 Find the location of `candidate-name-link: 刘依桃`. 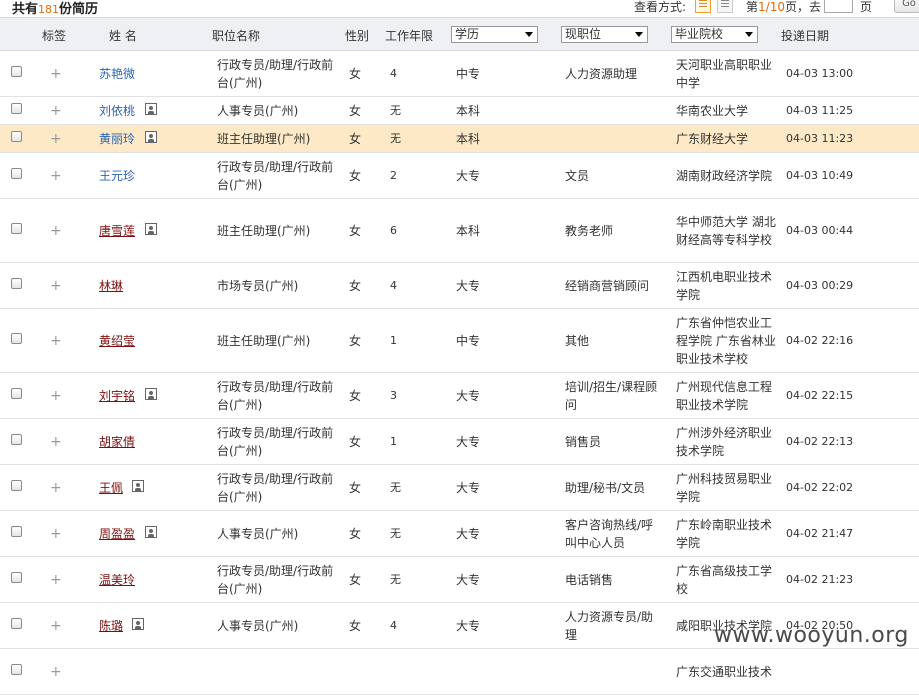

candidate-name-link: 刘依桃 is located at coordinates (117, 111).